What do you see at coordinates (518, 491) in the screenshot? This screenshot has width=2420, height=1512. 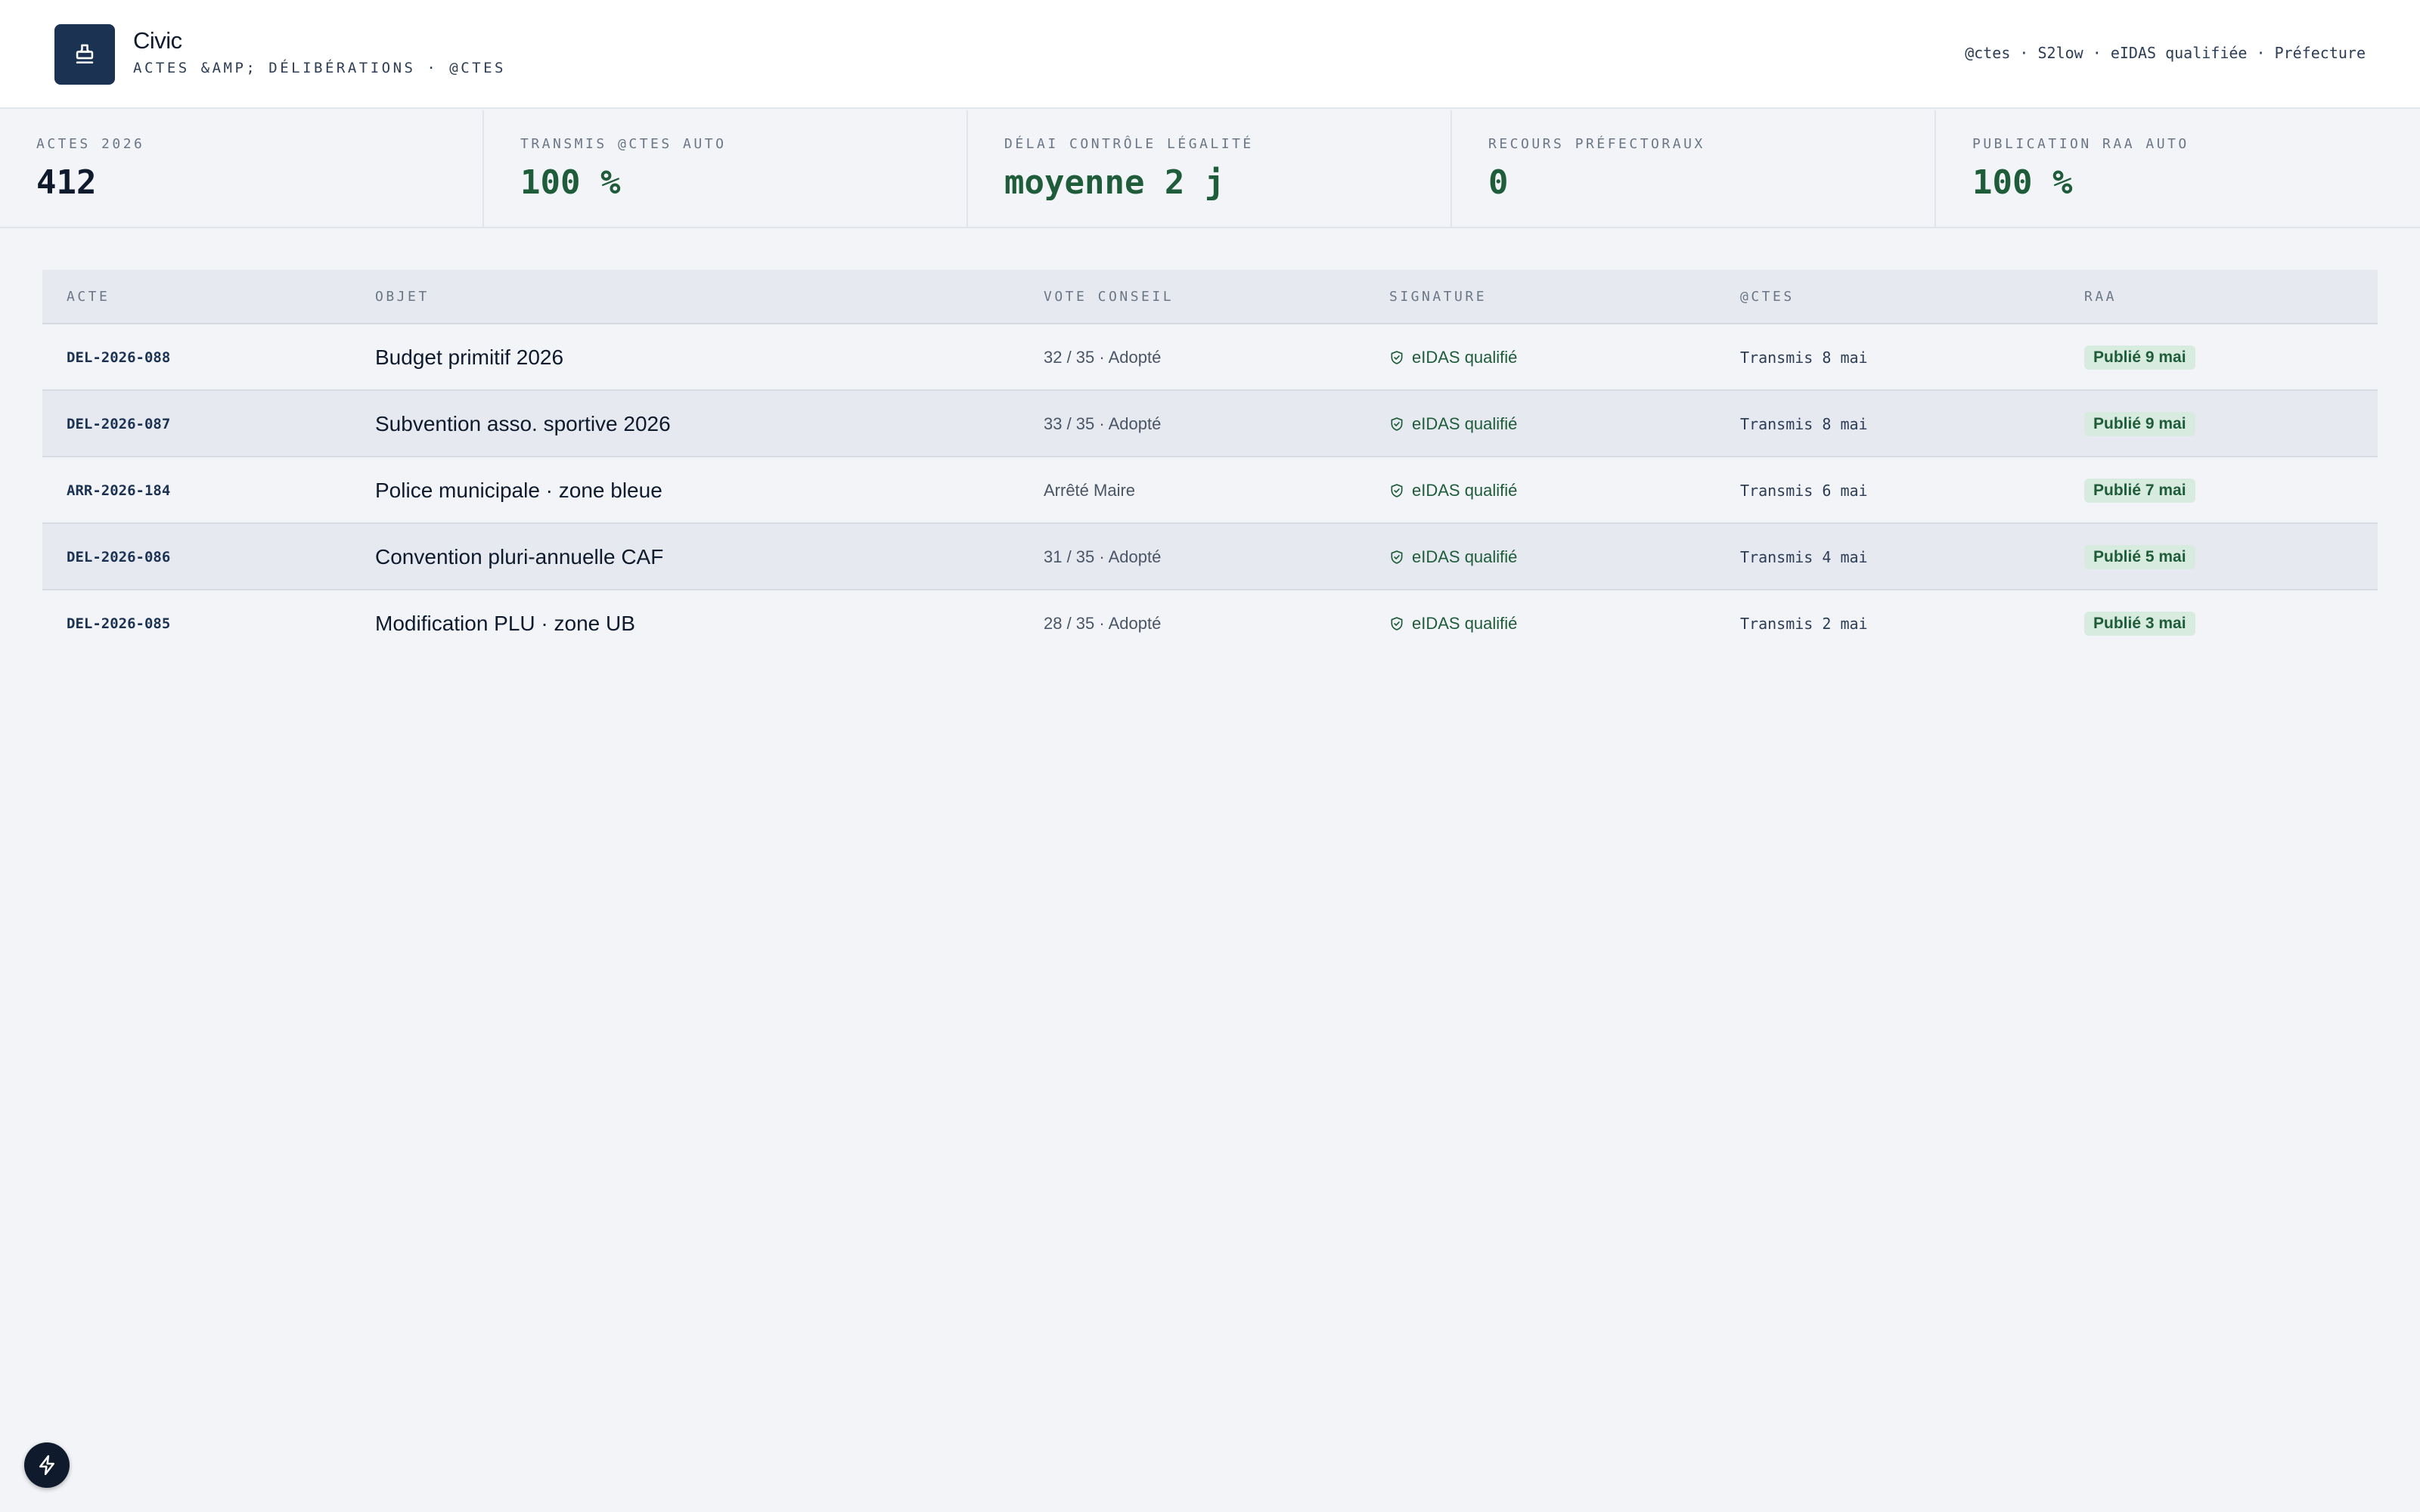 I see `acte-objet: Police municipale · zone bleue` at bounding box center [518, 491].